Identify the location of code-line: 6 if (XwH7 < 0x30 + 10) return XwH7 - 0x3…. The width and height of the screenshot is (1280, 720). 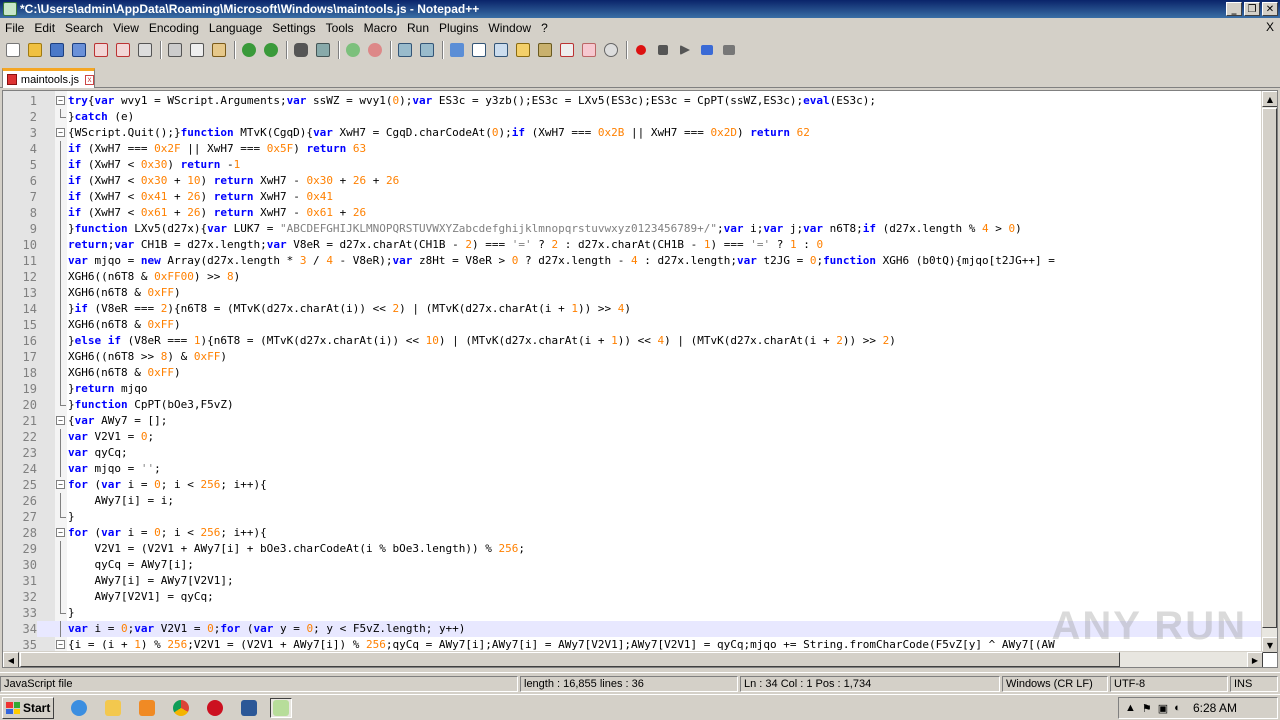
(634, 181).